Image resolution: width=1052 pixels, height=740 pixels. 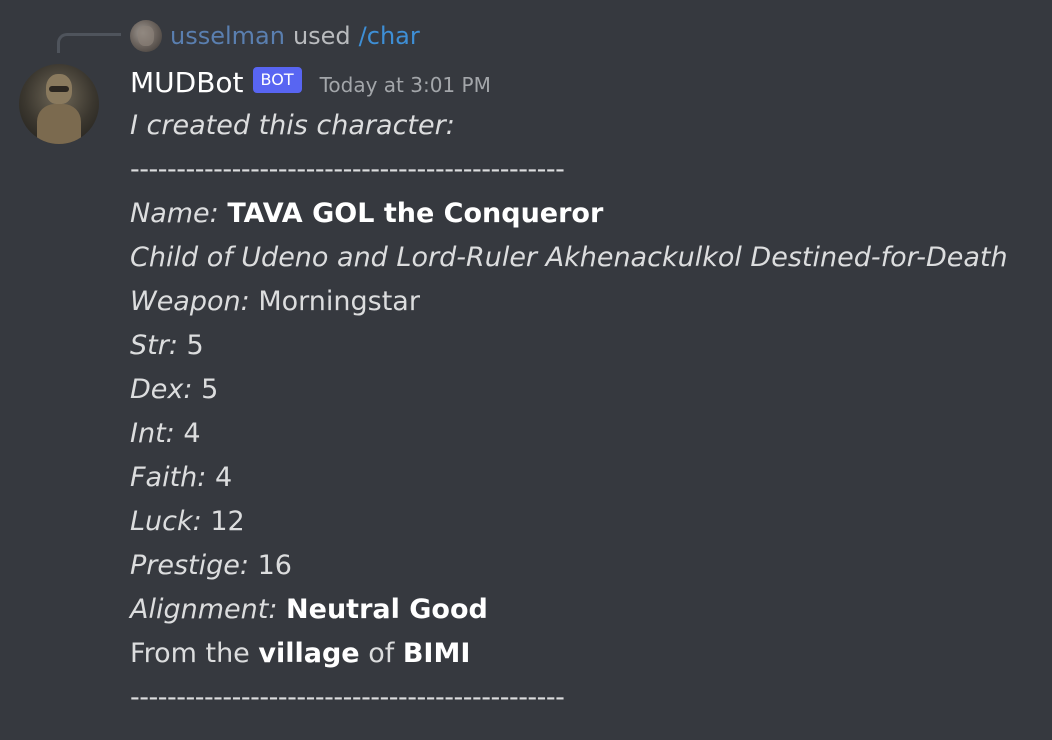 I want to click on stat-line-int: Int: 4, so click(x=569, y=434).